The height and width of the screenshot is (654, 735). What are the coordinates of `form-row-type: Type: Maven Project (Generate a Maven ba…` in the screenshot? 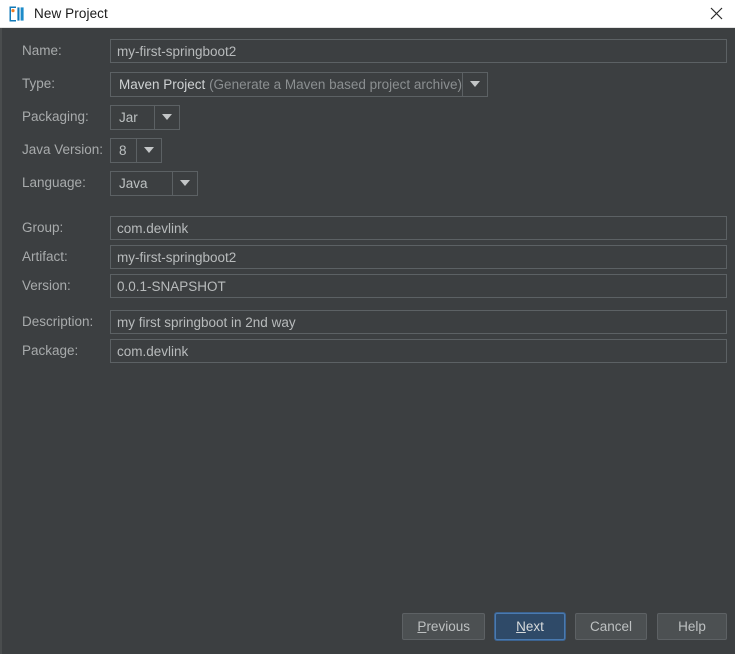 It's located at (367, 84).